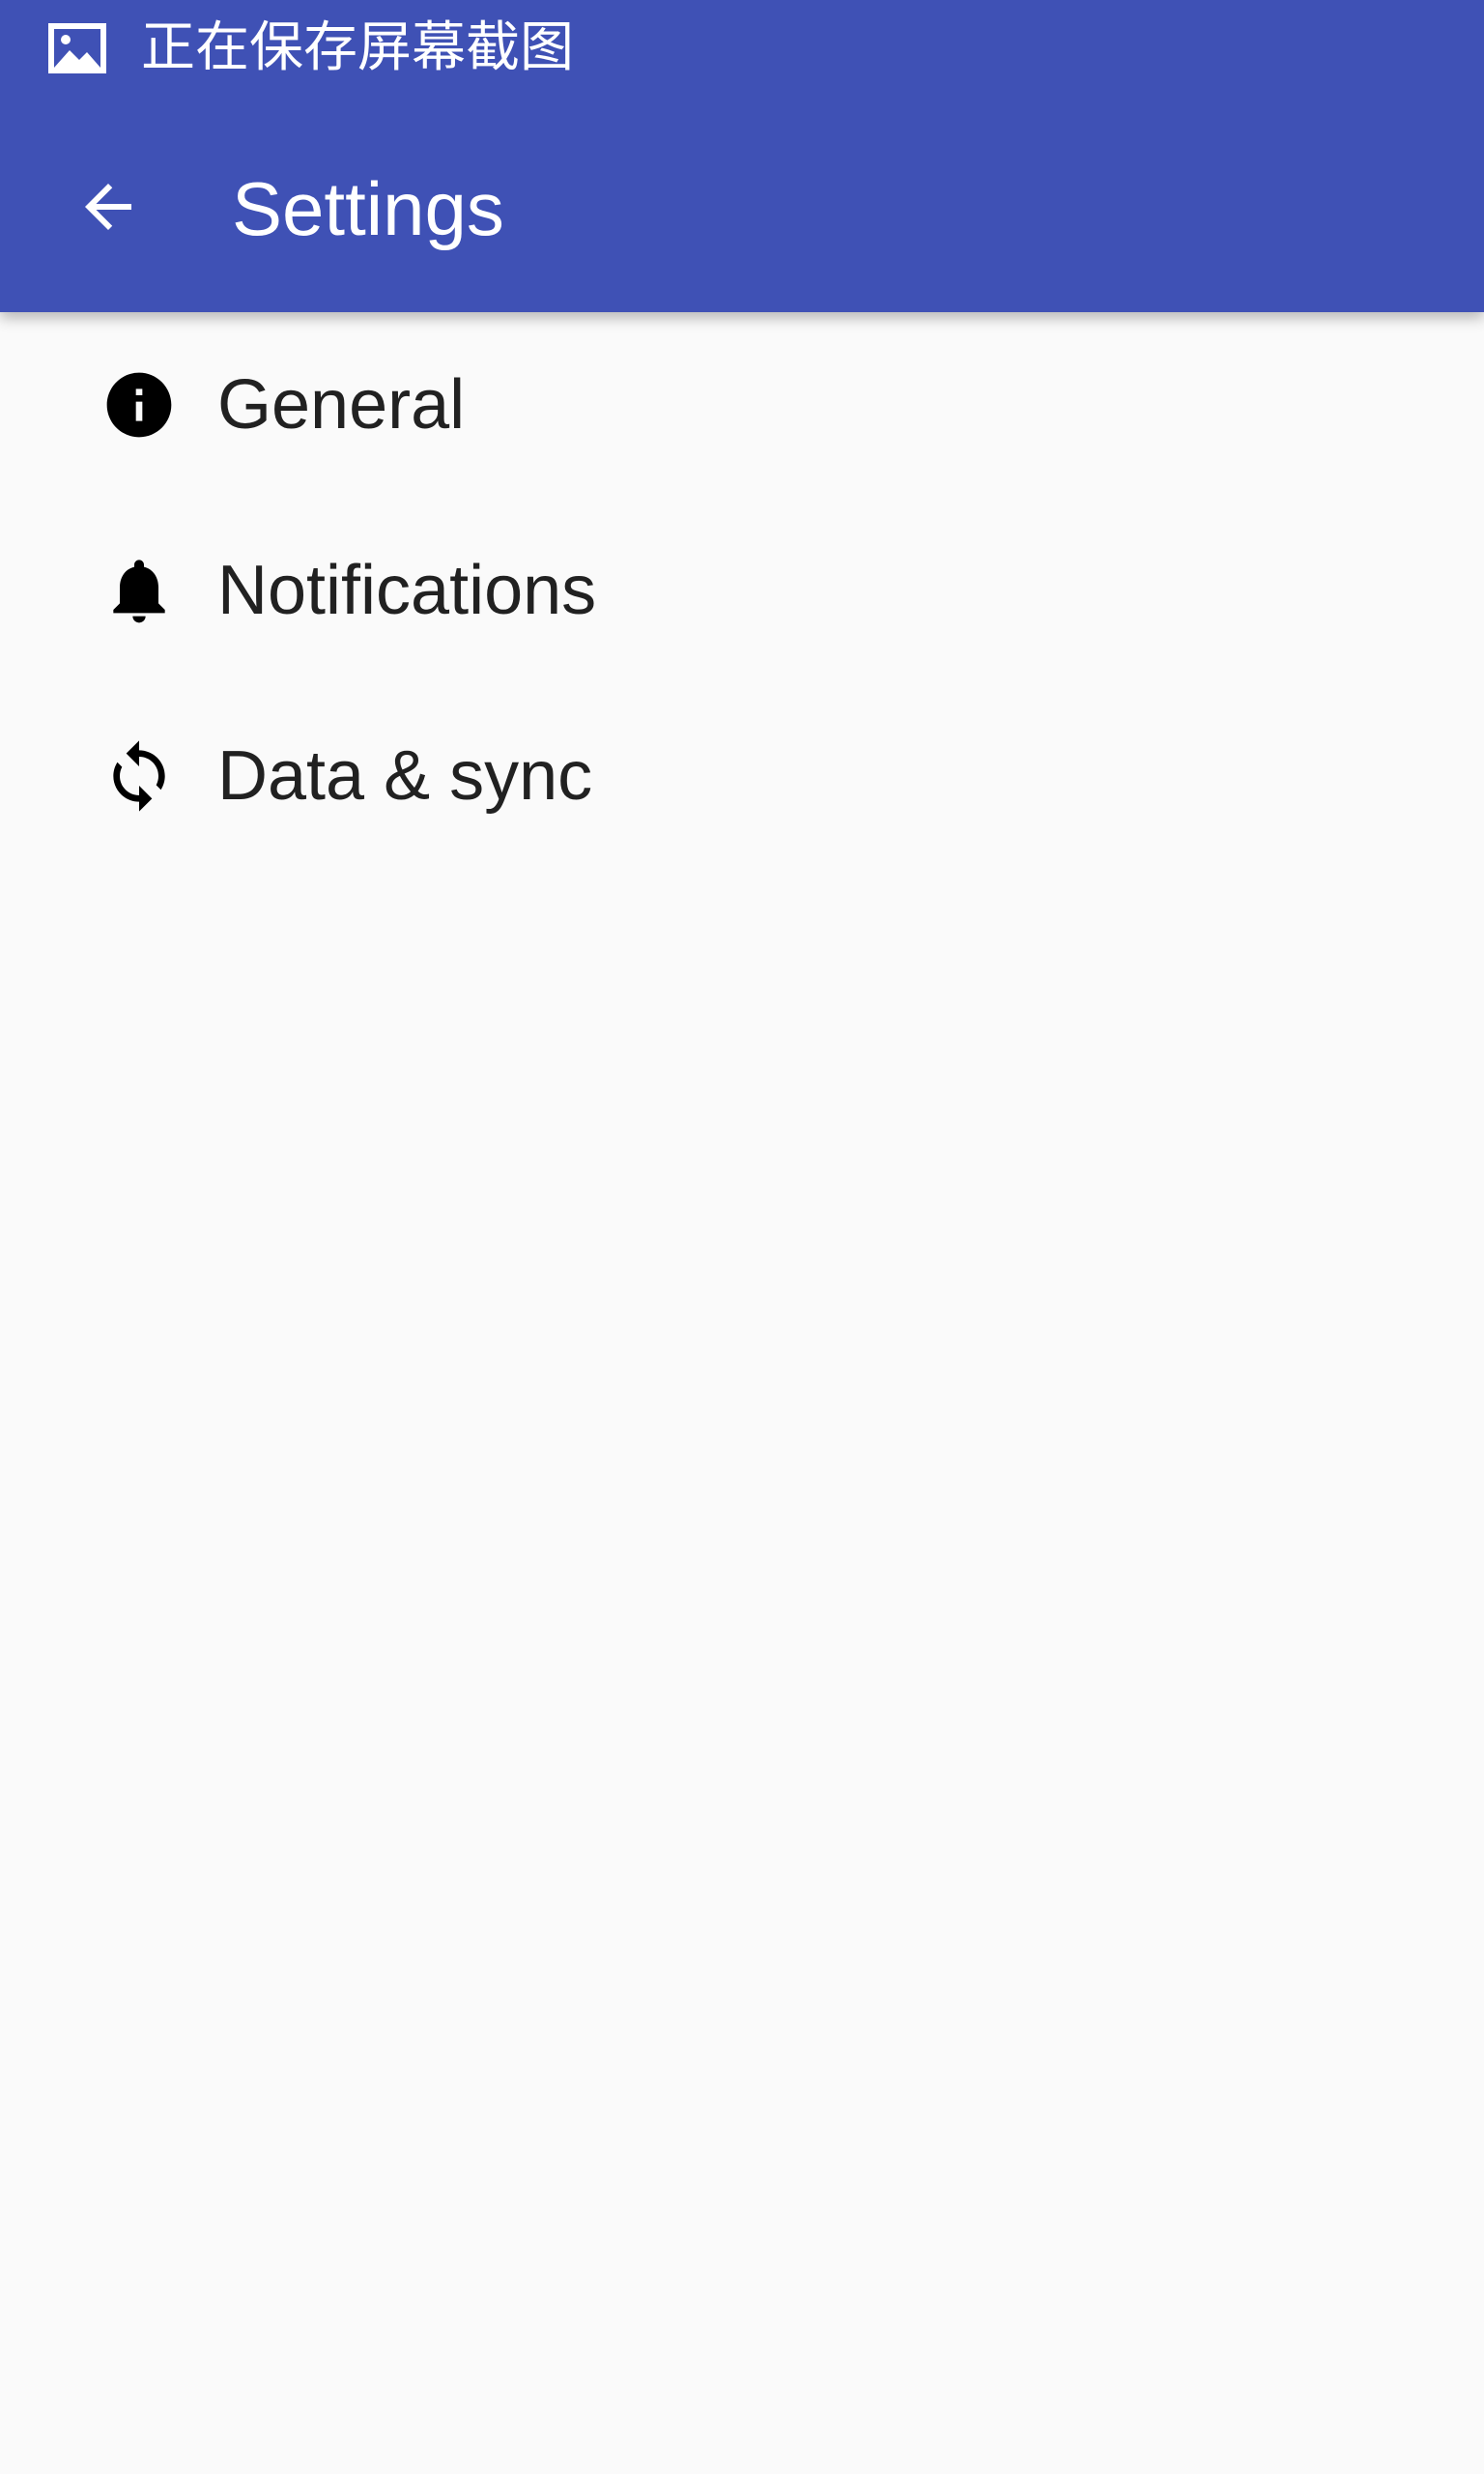 This screenshot has height=2474, width=1484. Describe the element at coordinates (139, 776) in the screenshot. I see `sync-icon` at that location.